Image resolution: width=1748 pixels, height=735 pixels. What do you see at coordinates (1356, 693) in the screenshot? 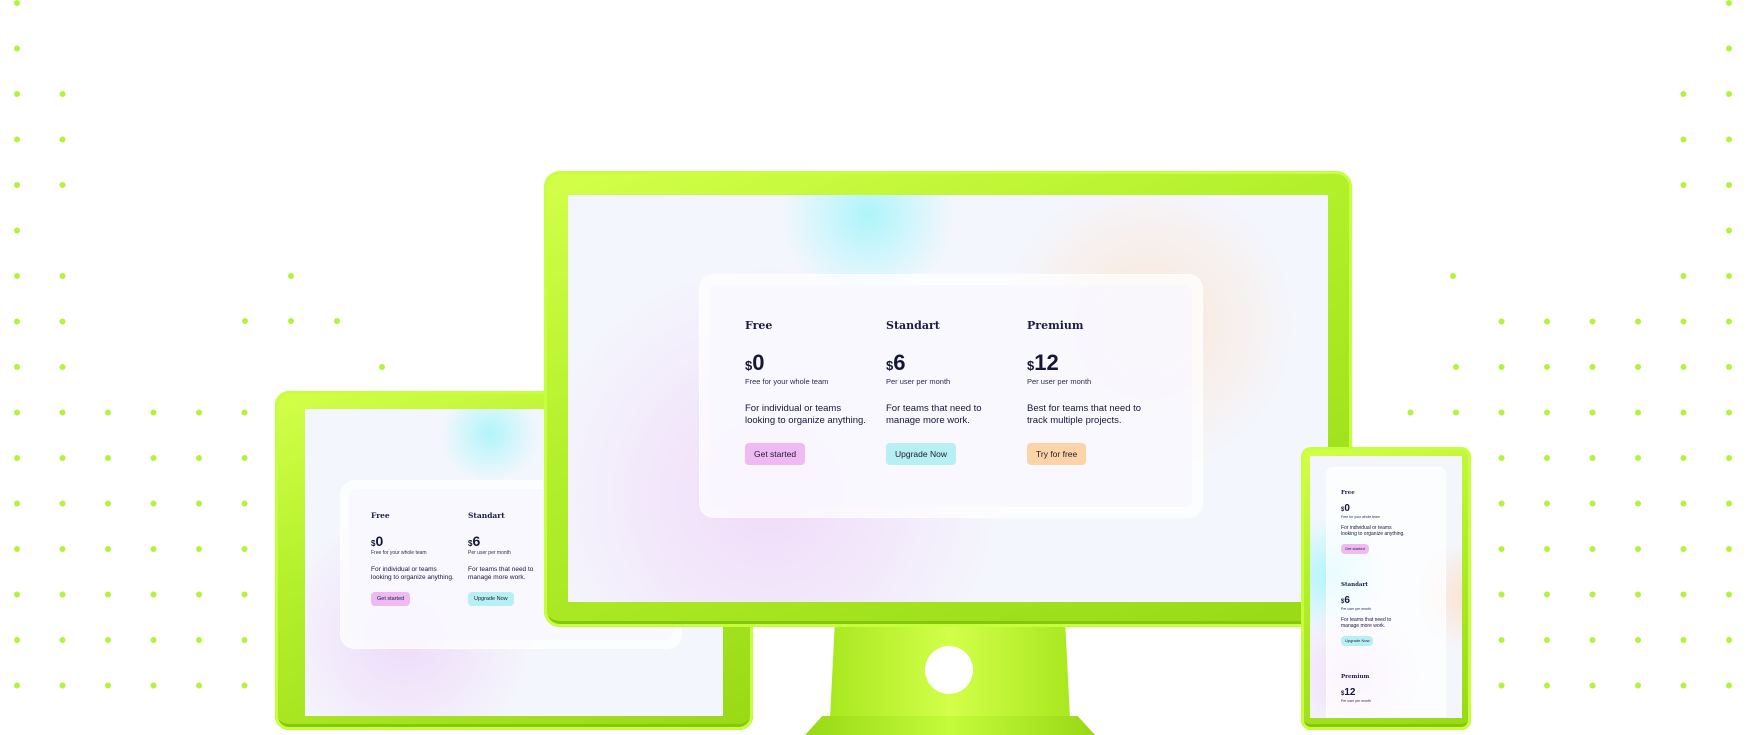
I see `plan-price: $12` at bounding box center [1356, 693].